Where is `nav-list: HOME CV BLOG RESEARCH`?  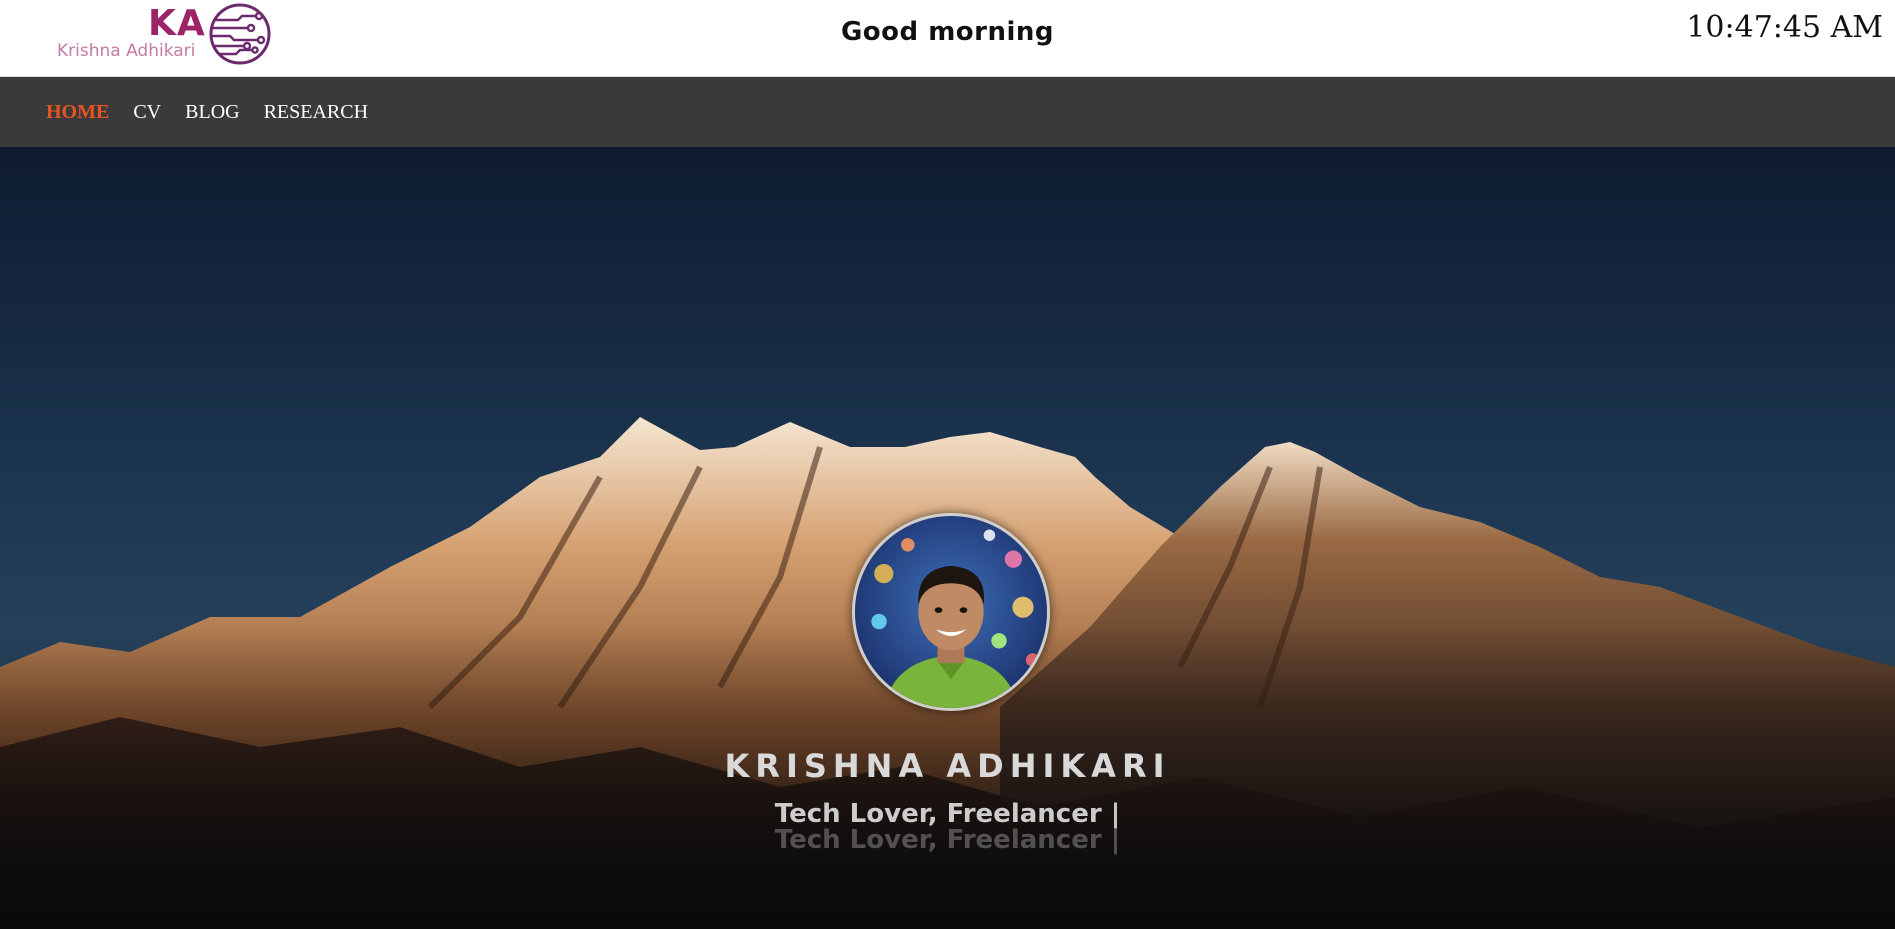
nav-list: HOME CV BLOG RESEARCH is located at coordinates (219, 112).